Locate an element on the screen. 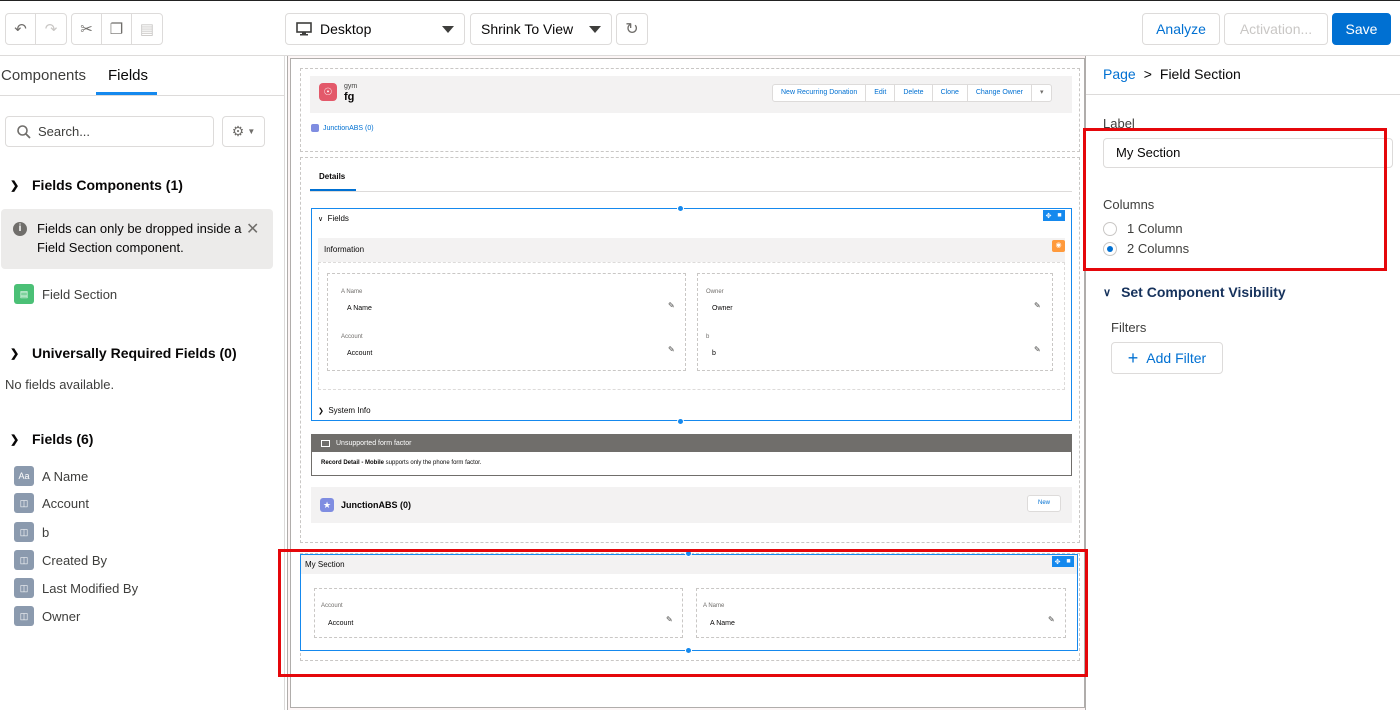  star-icon: ★ is located at coordinates (327, 505).